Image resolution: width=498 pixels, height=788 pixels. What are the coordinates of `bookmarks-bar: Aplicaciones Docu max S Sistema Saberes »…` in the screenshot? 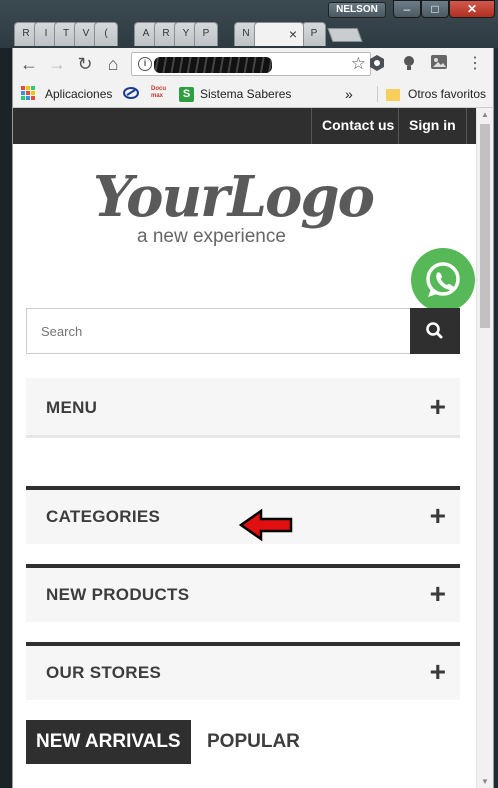 It's located at (253, 94).